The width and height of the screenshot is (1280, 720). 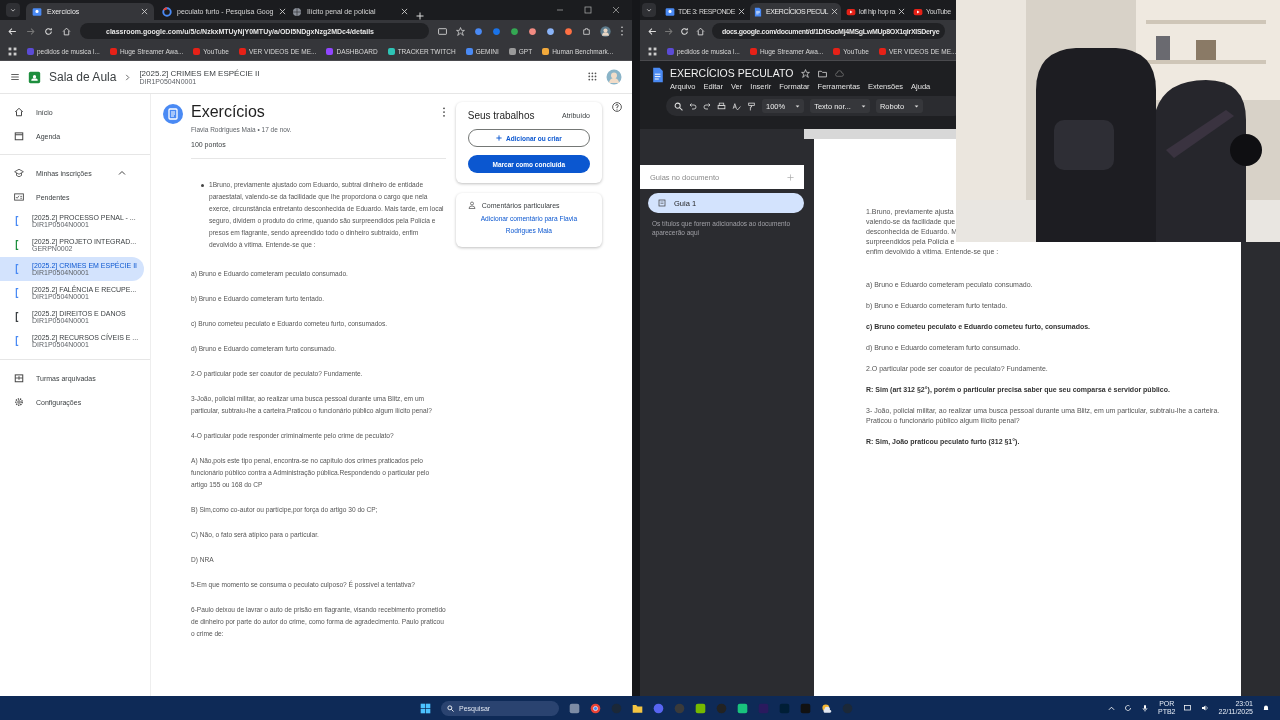 What do you see at coordinates (1205, 708) in the screenshot?
I see `volume-icon` at bounding box center [1205, 708].